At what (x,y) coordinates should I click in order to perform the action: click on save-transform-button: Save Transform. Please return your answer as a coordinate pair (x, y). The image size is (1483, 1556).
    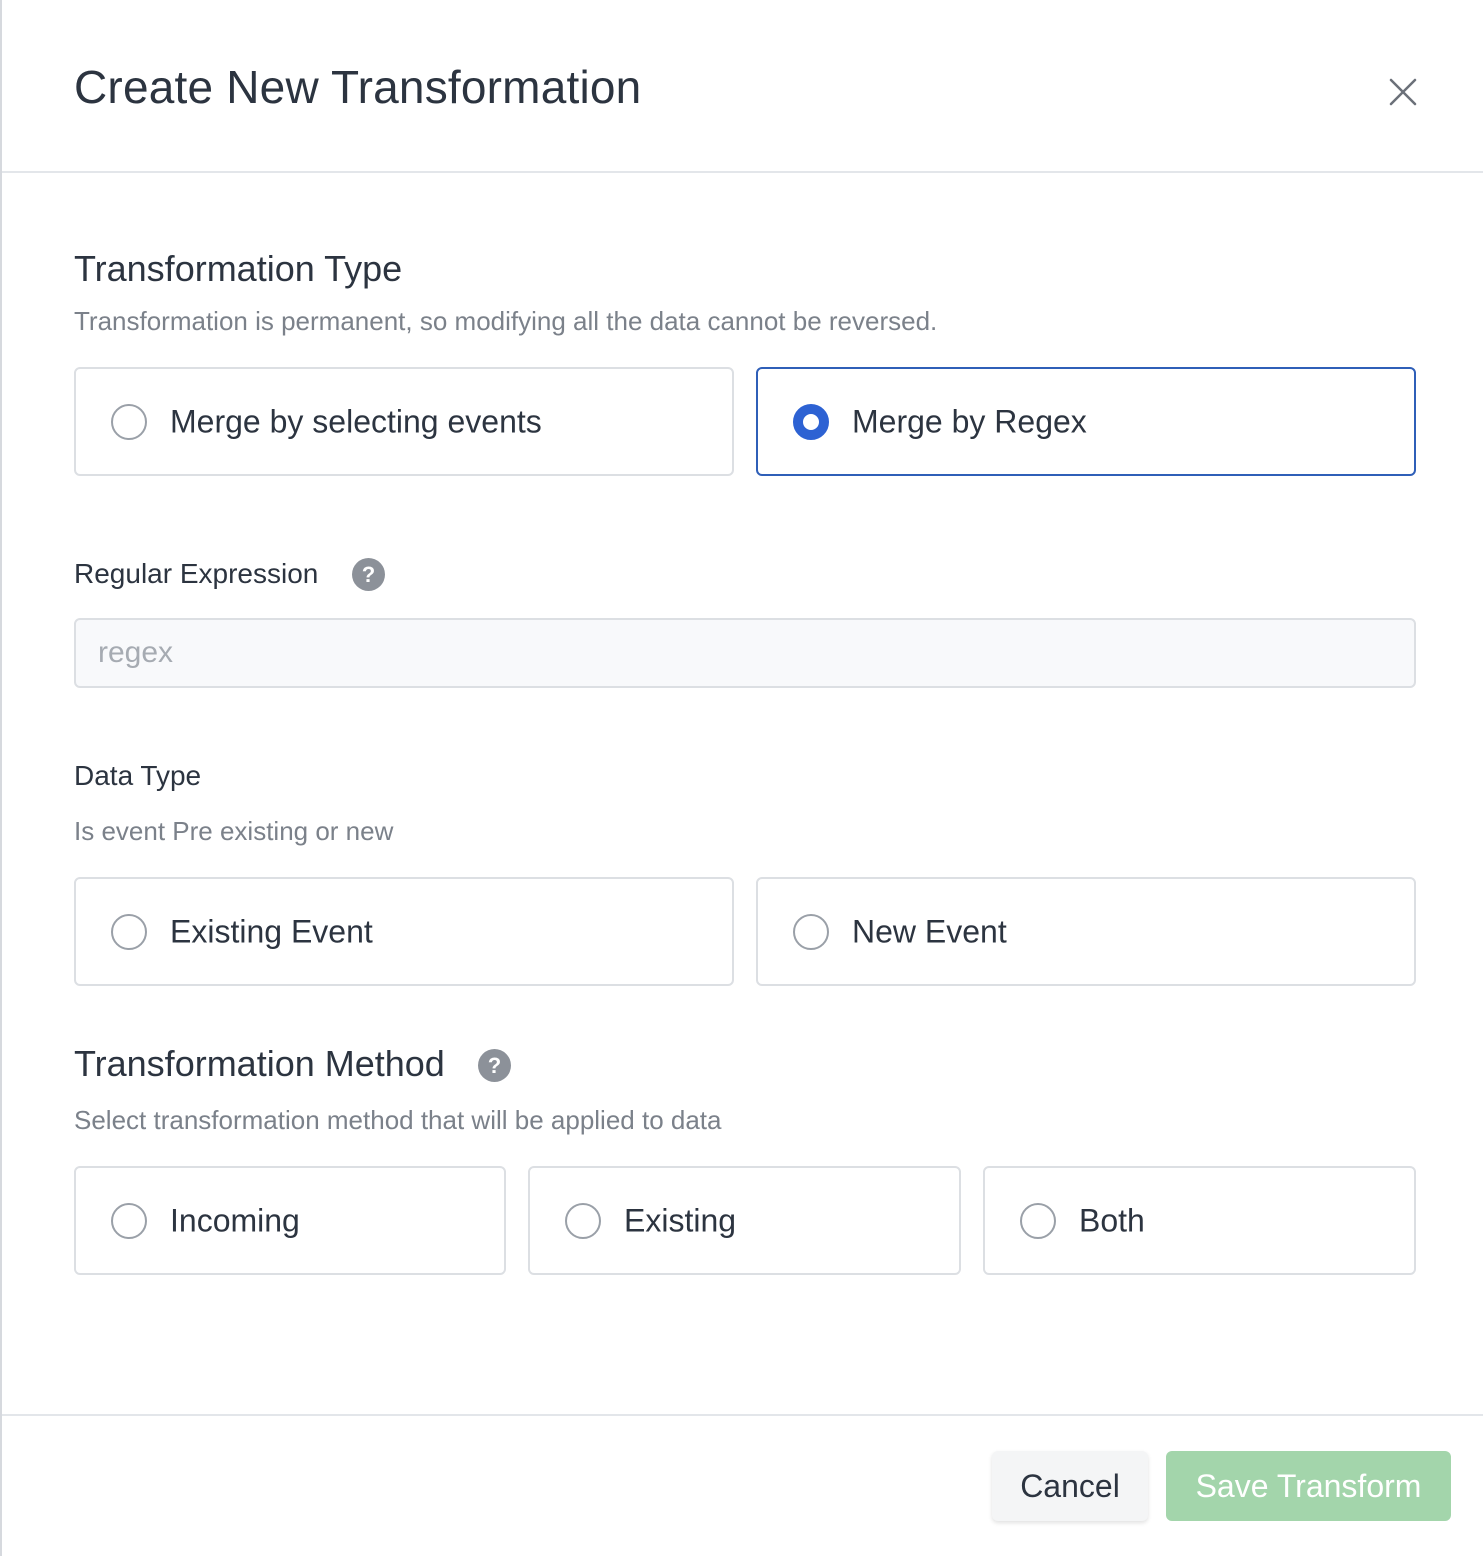
    Looking at the image, I should click on (1308, 1486).